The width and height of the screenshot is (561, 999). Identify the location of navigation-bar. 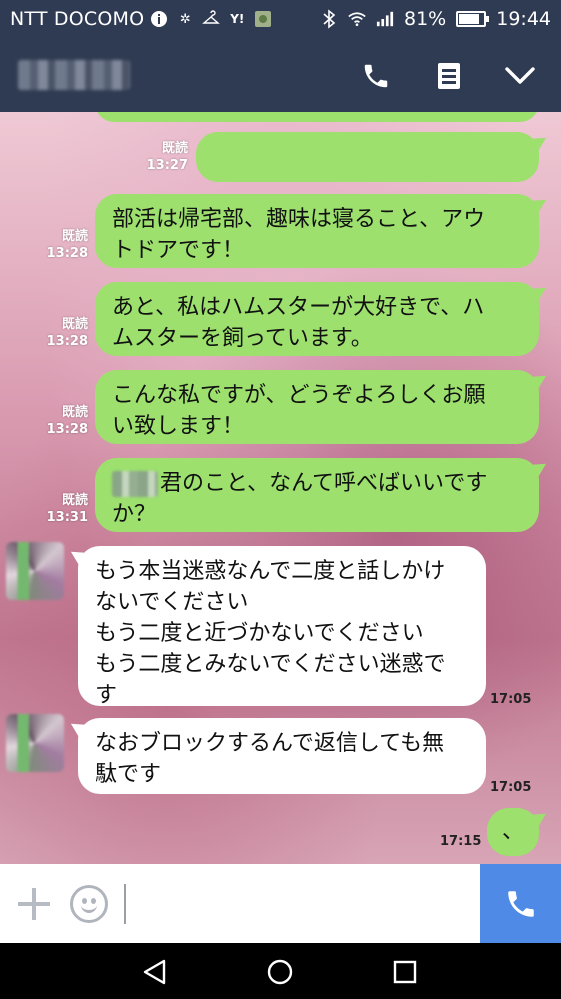
(280, 971).